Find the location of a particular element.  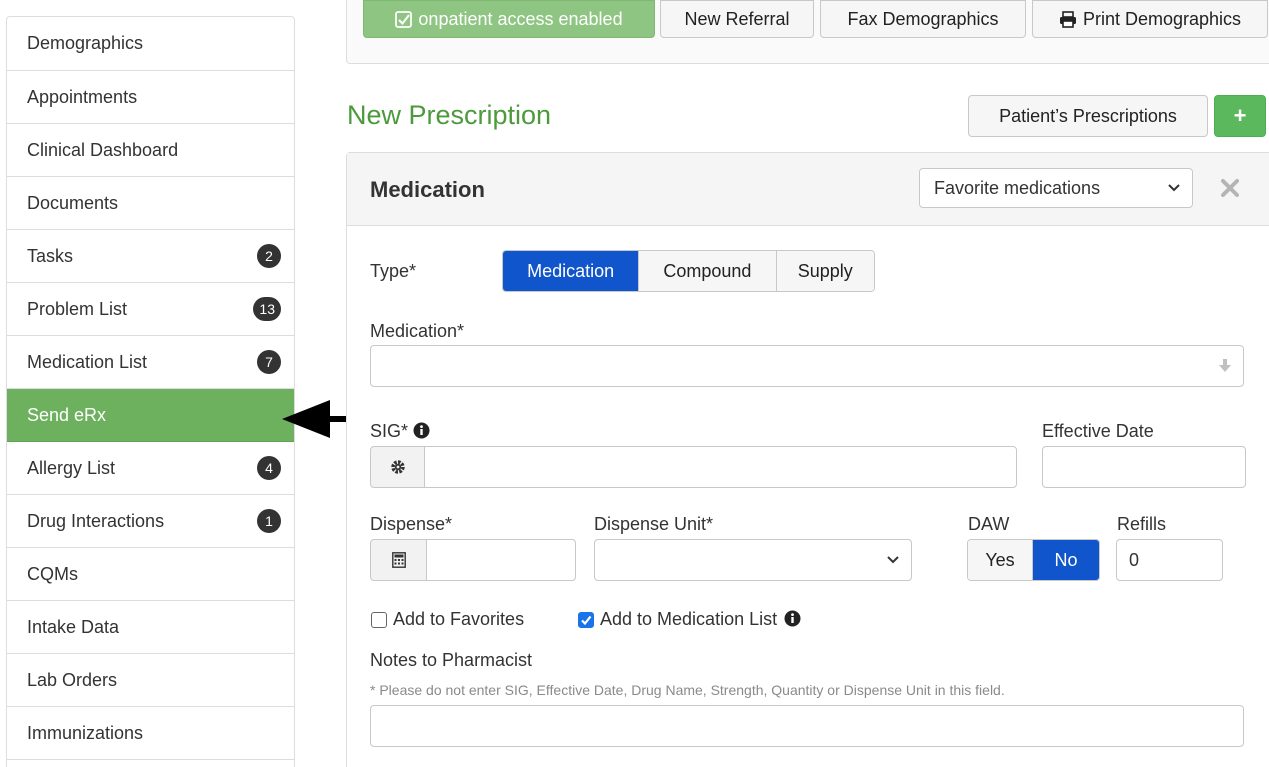

close-icon is located at coordinates (1230, 188).